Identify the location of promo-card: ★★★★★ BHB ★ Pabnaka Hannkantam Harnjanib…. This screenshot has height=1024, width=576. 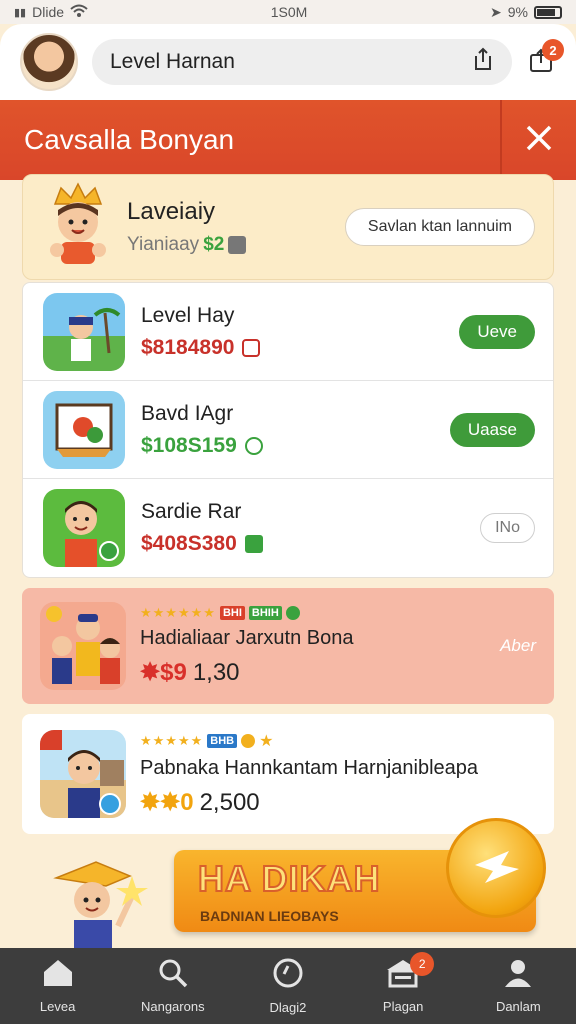
(288, 774).